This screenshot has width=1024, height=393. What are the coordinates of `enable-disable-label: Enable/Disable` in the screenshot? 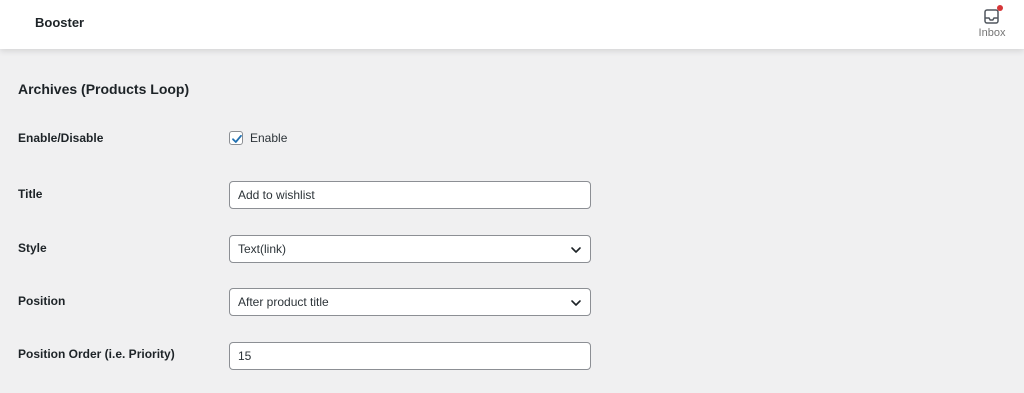 It's located at (61, 138).